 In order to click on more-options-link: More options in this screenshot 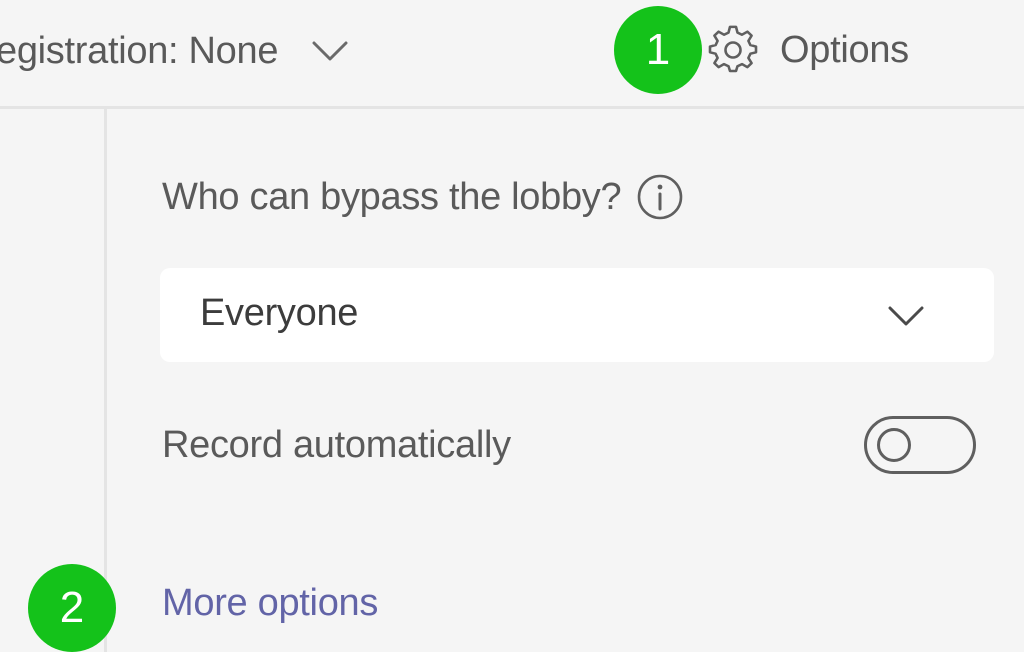, I will do `click(270, 603)`.